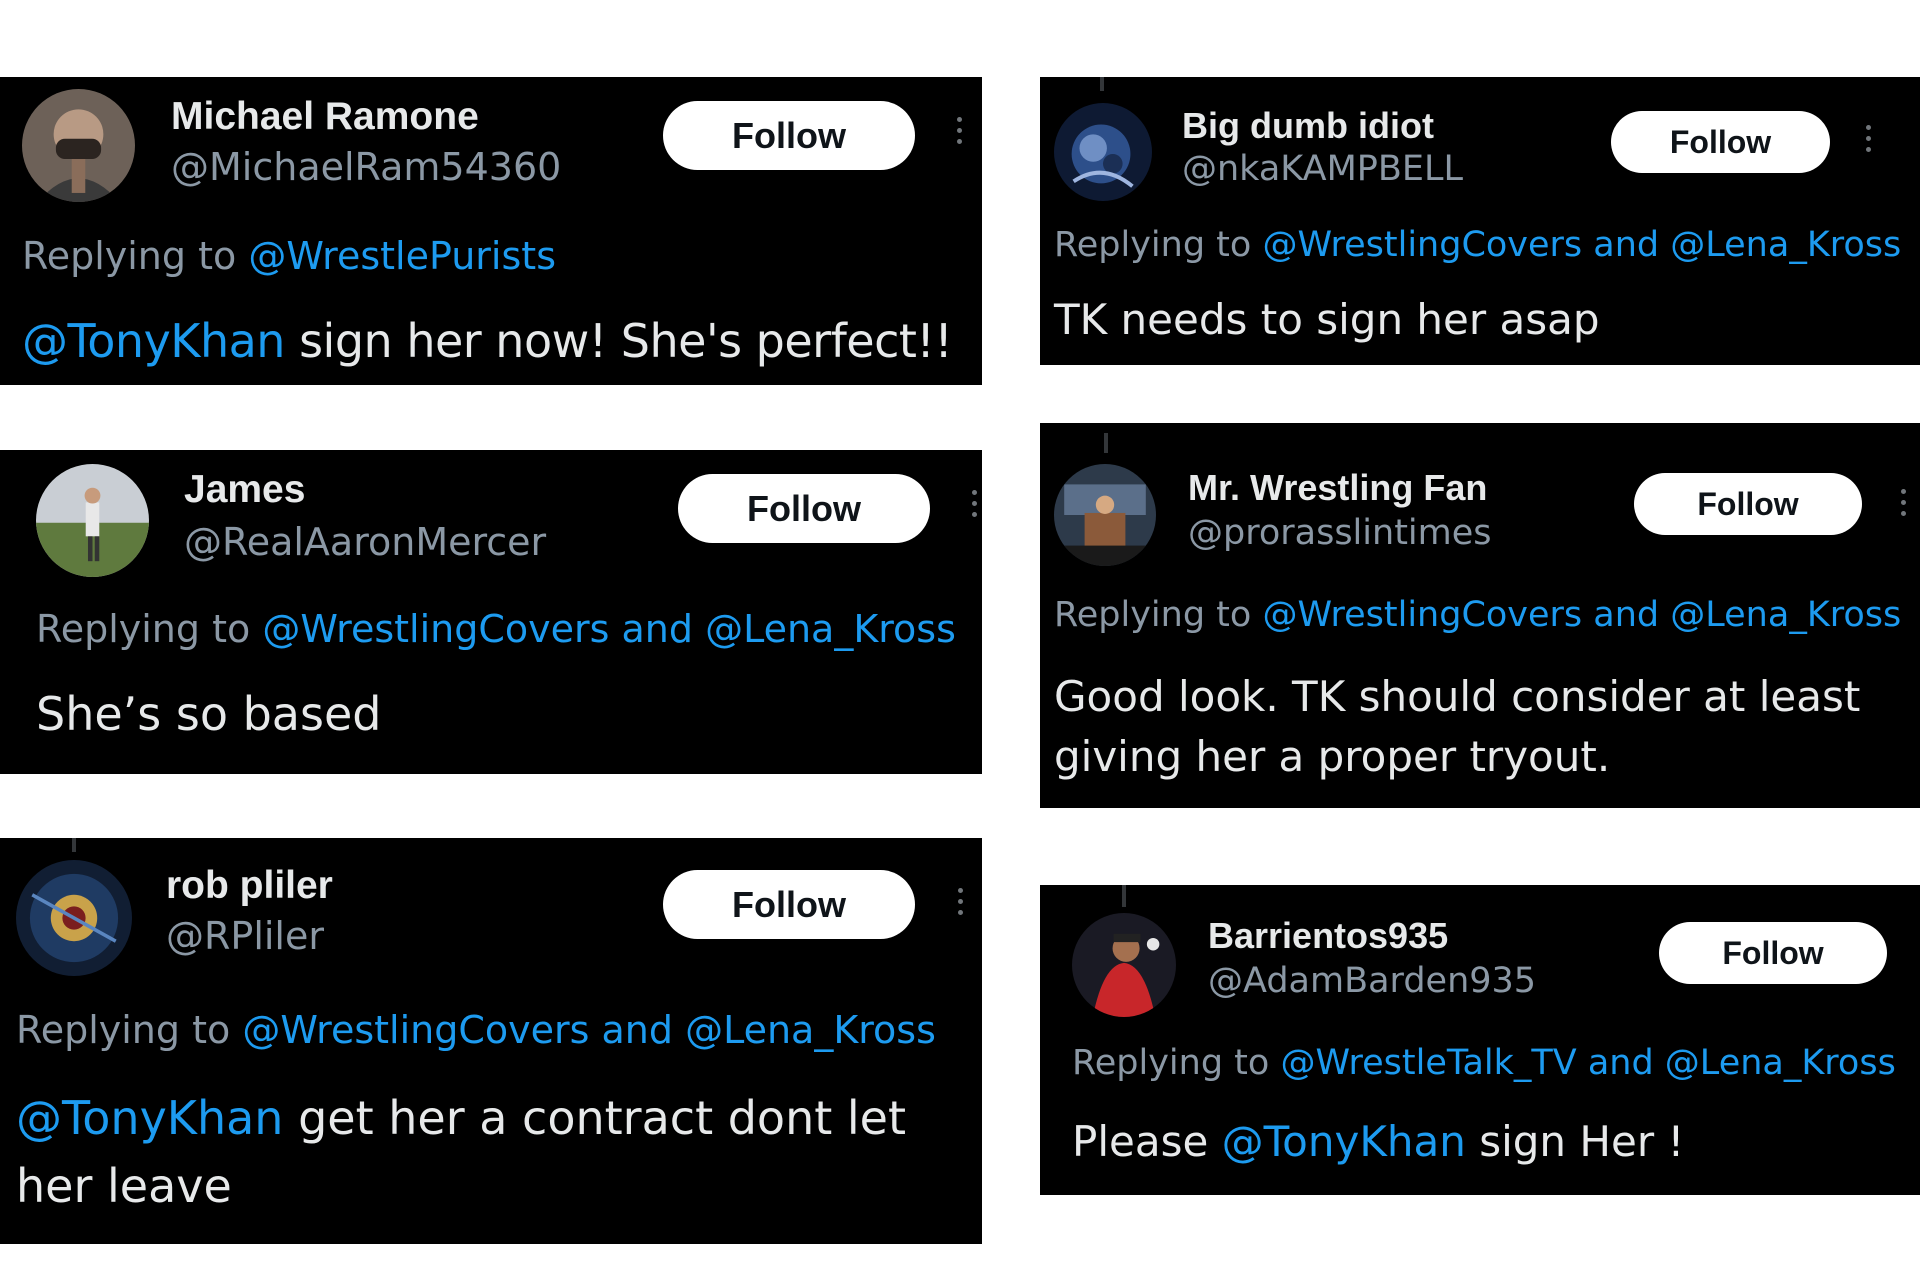 This screenshot has width=1920, height=1280. What do you see at coordinates (365, 542) in the screenshot?
I see `user-handle: @RealAaronMercer` at bounding box center [365, 542].